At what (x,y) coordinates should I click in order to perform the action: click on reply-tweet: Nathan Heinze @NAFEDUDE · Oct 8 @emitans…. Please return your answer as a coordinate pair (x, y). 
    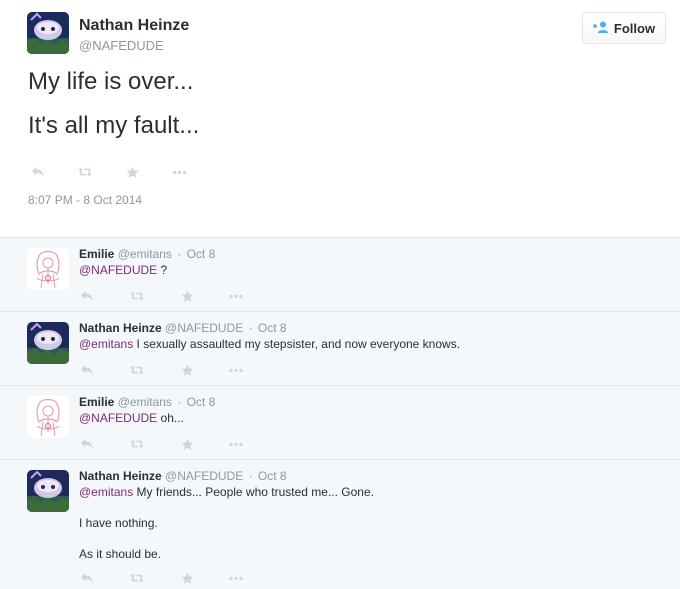
    Looking at the image, I should click on (340, 349).